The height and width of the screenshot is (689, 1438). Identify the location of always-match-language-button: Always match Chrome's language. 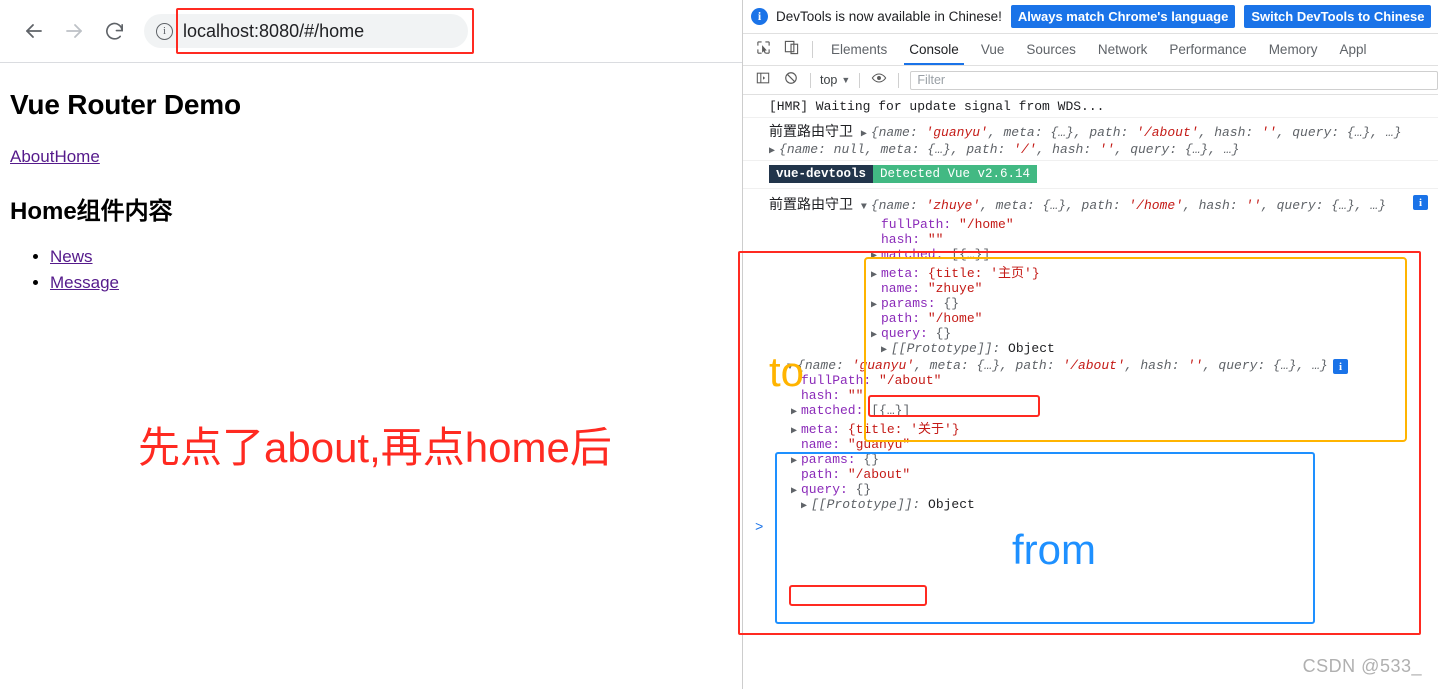
(1123, 16).